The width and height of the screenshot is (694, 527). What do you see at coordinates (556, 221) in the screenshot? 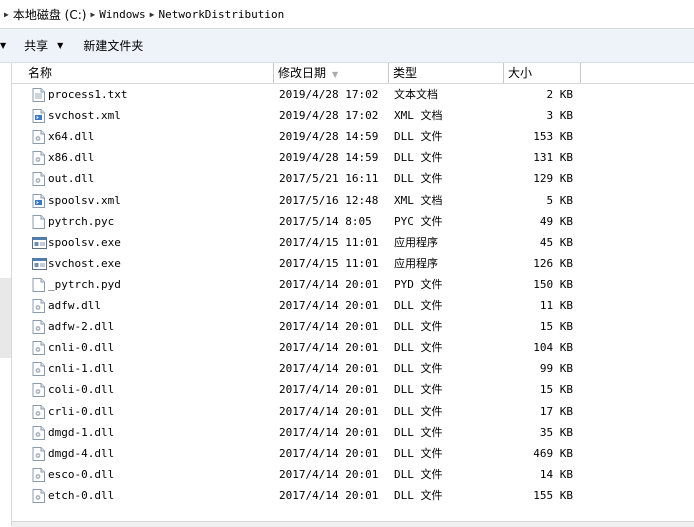
I see `file-size: 49 KB` at bounding box center [556, 221].